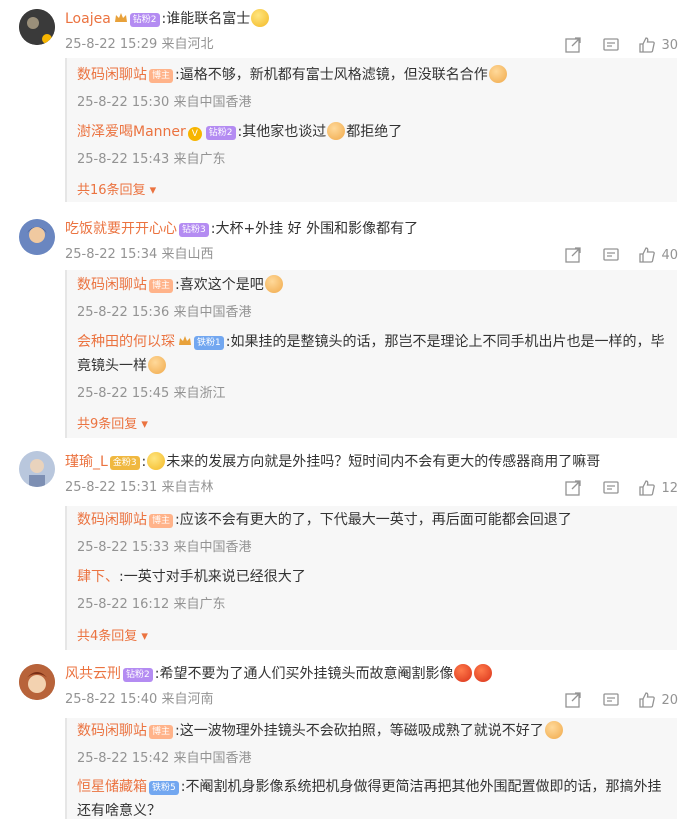 Image resolution: width=692 pixels, height=819 pixels. What do you see at coordinates (123, 547) in the screenshot?
I see `timestamp: 25-8-22 15:33` at bounding box center [123, 547].